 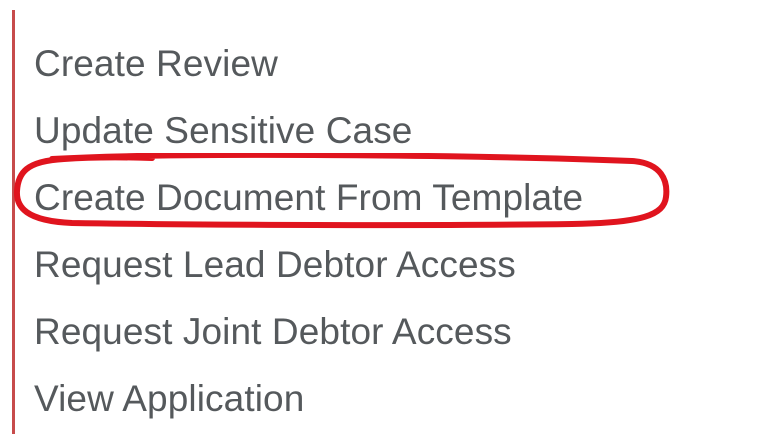 I want to click on menu-item-view-application: View Application, so click(x=308, y=398).